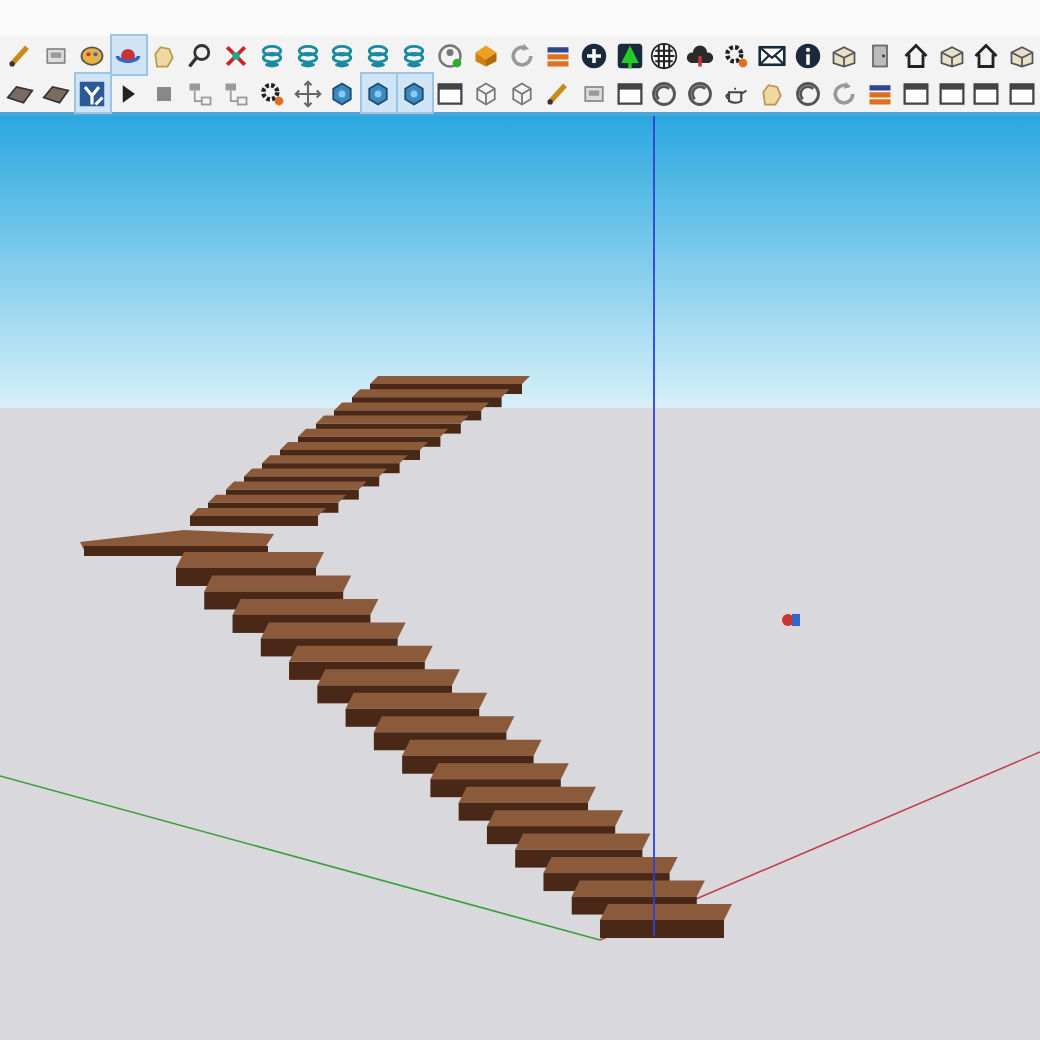  What do you see at coordinates (664, 55) in the screenshot?
I see `globe-icon` at bounding box center [664, 55].